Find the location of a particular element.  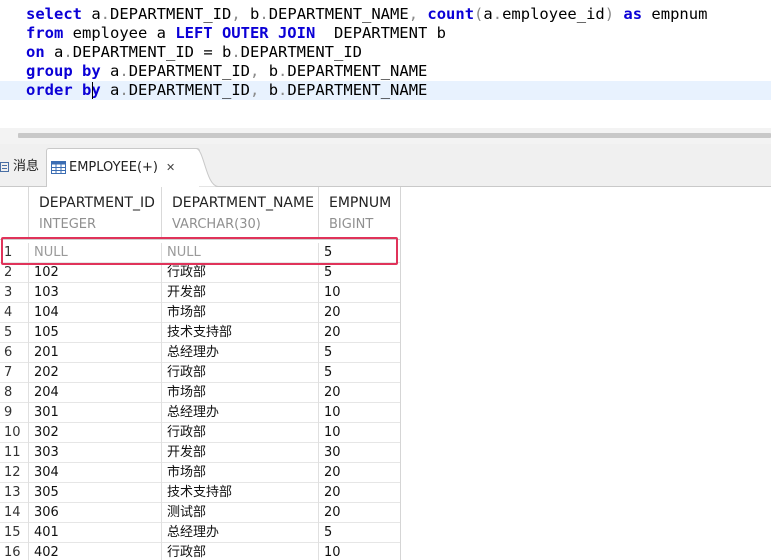

table-row: 4 104 市场部 20 is located at coordinates (200, 313).